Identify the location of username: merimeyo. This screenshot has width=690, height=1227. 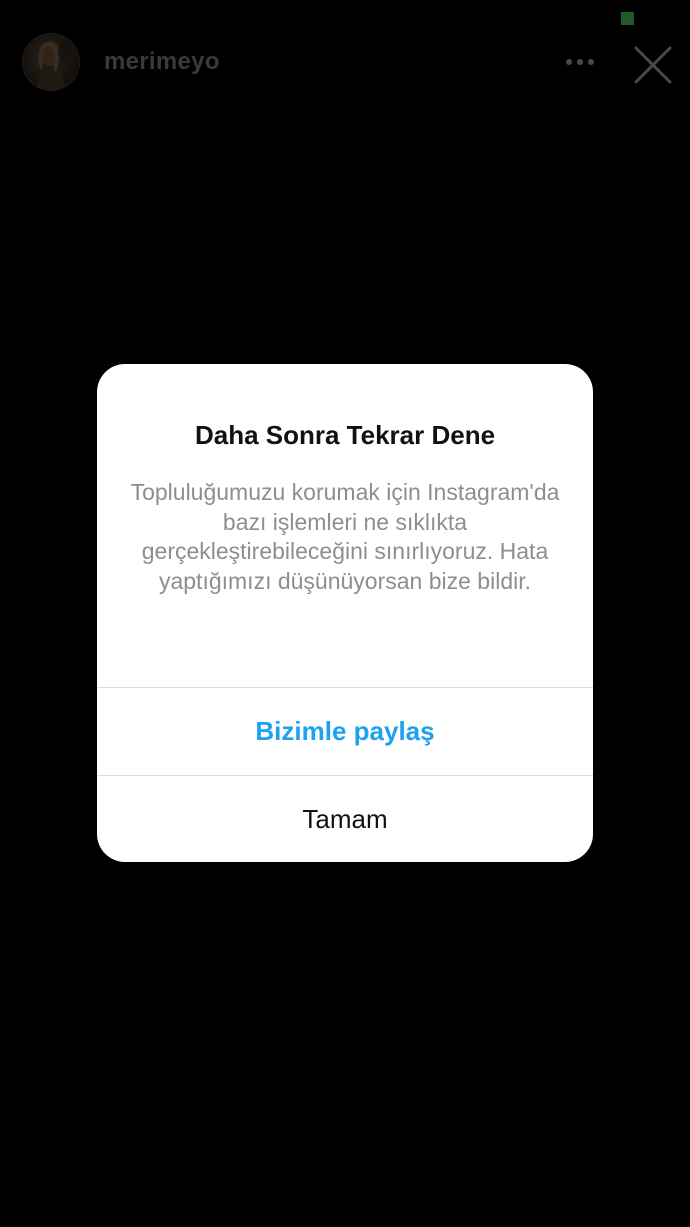
(162, 62).